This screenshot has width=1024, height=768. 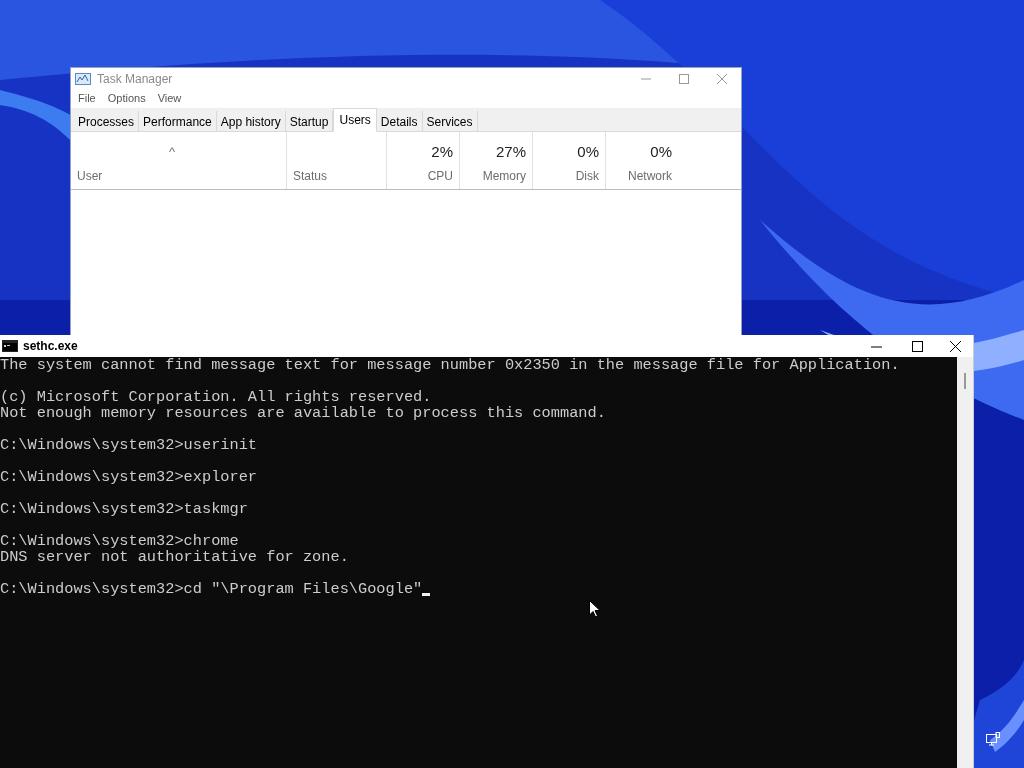 What do you see at coordinates (172, 152) in the screenshot?
I see `sort-caret: ^` at bounding box center [172, 152].